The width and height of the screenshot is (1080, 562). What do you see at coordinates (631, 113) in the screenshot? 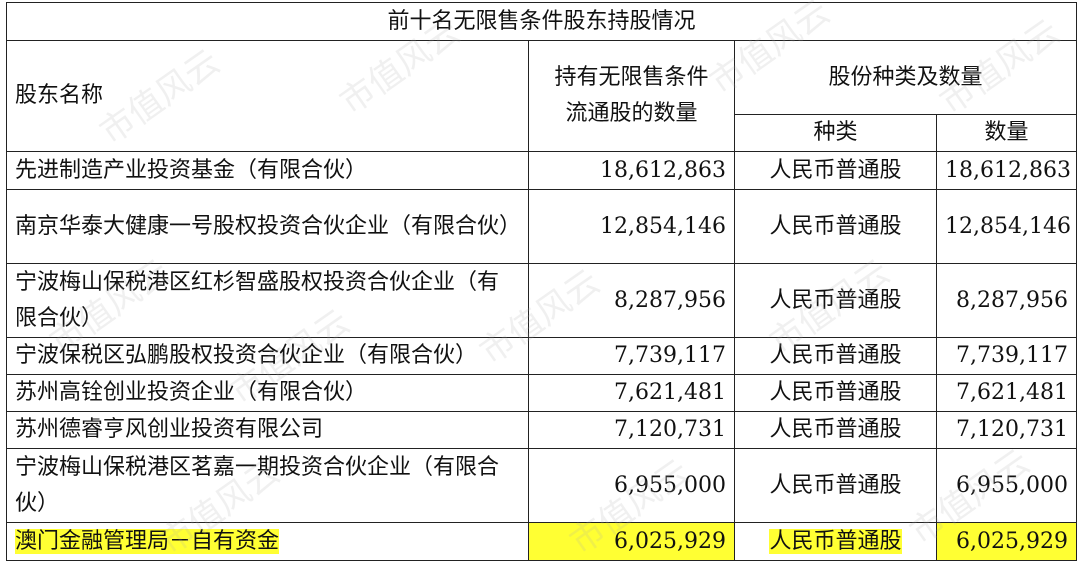
I see `header-quantity-line2: 流通股的数量` at bounding box center [631, 113].